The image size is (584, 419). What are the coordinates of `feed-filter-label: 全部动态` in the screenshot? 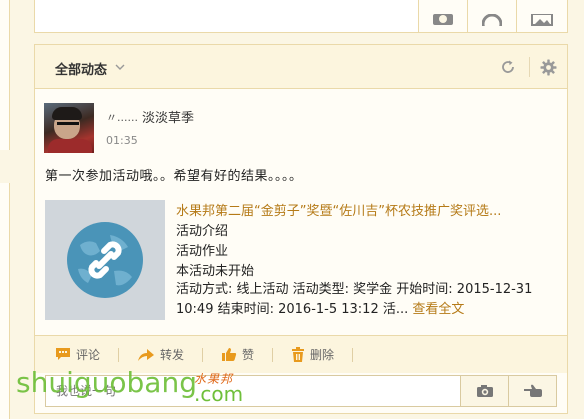 It's located at (81, 70).